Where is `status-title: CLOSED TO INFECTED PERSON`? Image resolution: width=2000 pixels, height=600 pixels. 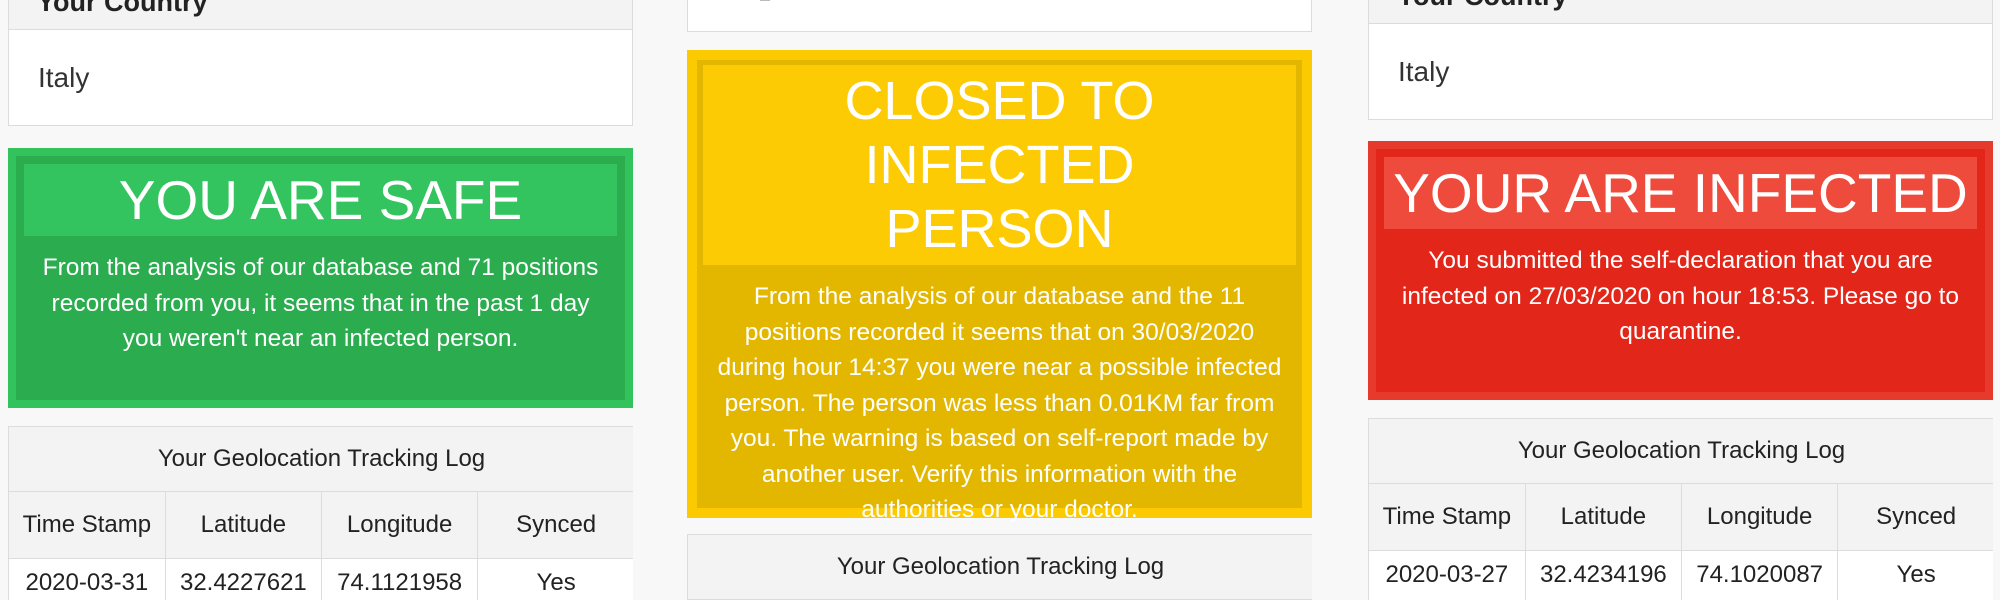 status-title: CLOSED TO INFECTED PERSON is located at coordinates (999, 165).